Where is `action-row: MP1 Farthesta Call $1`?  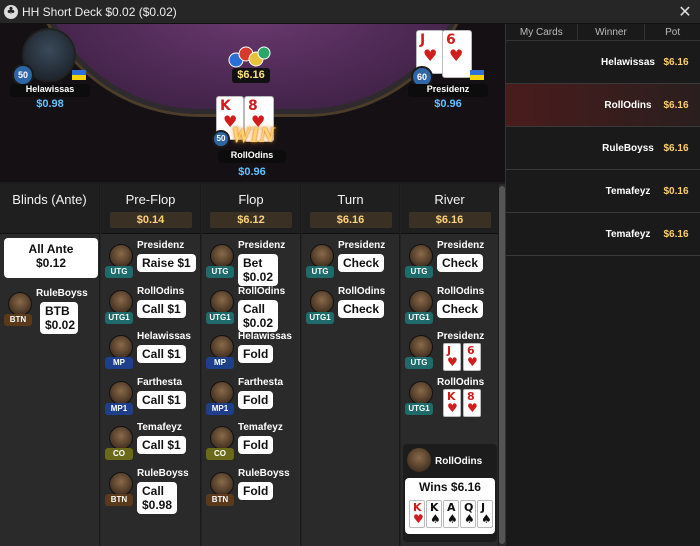 action-row: MP1 Farthesta Call $1 is located at coordinates (152, 399).